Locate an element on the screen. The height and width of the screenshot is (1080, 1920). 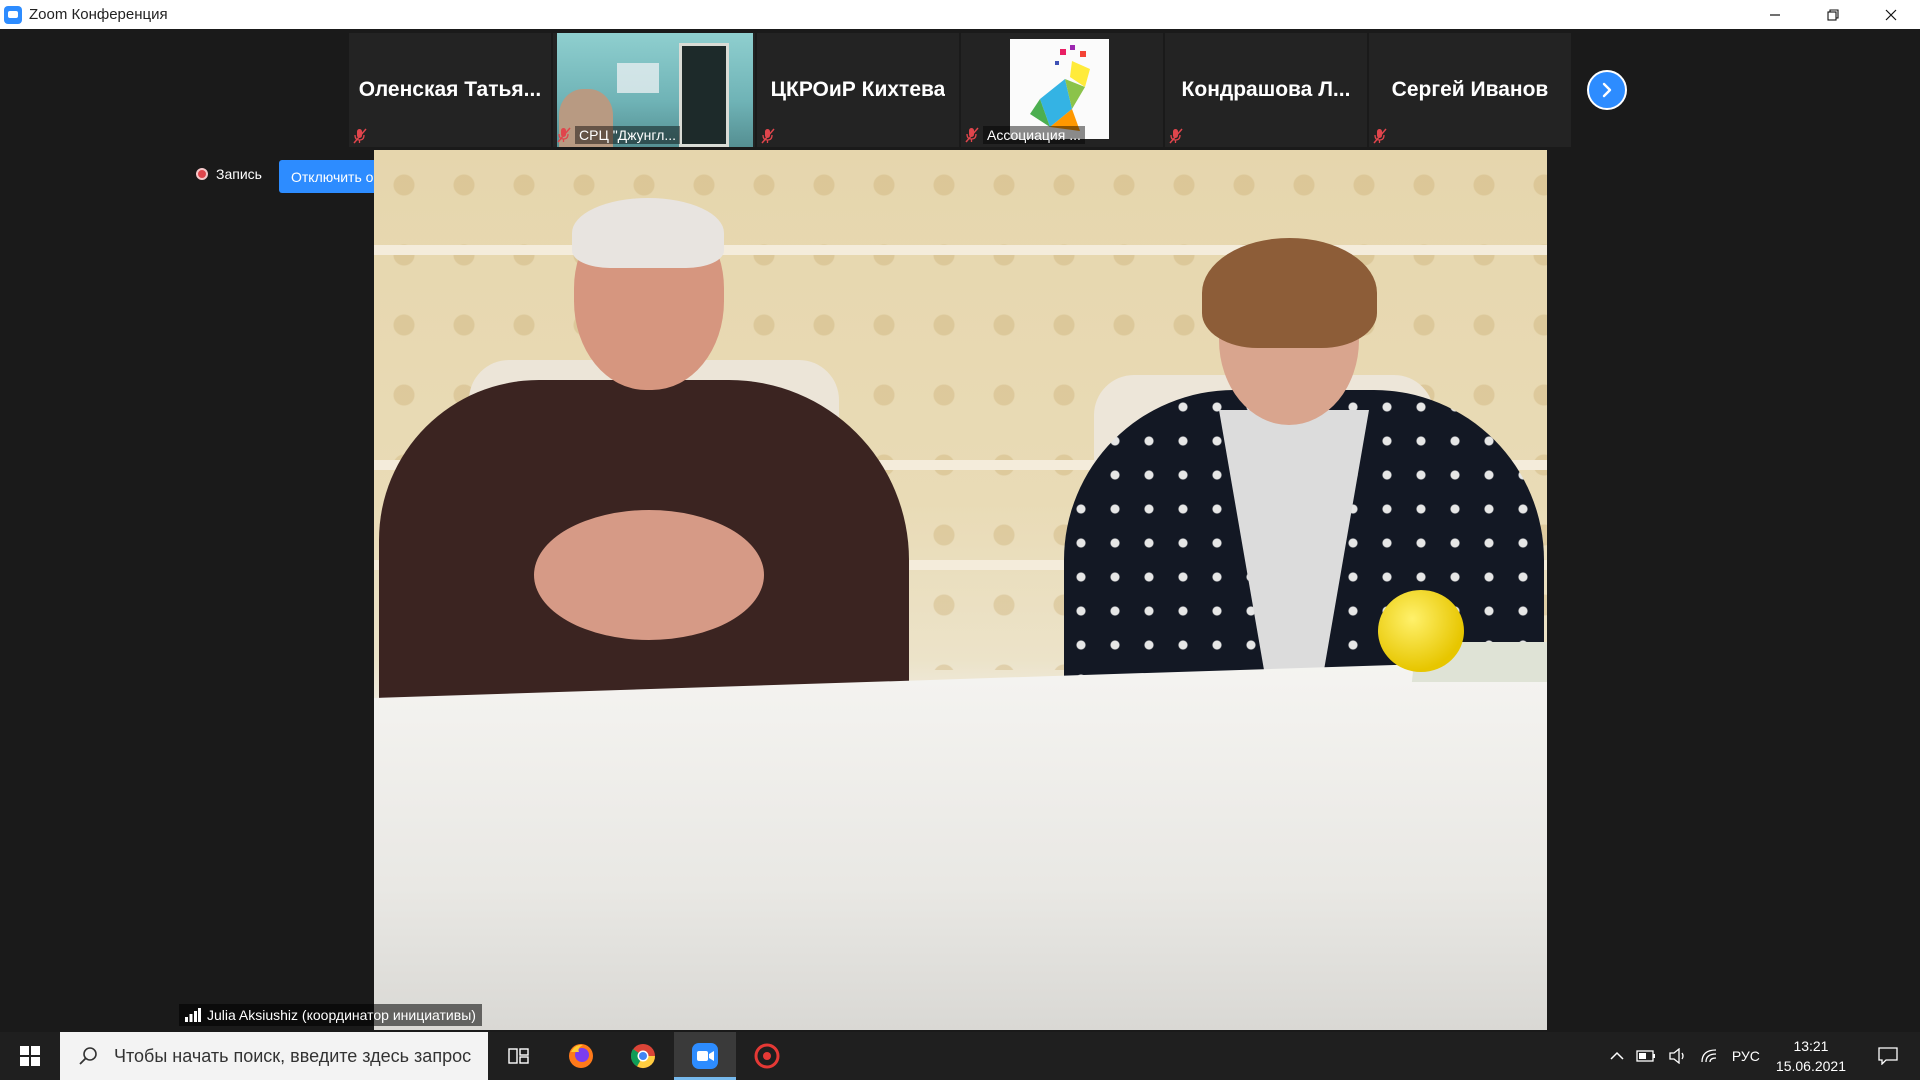
volume-button is located at coordinates (1678, 1056).